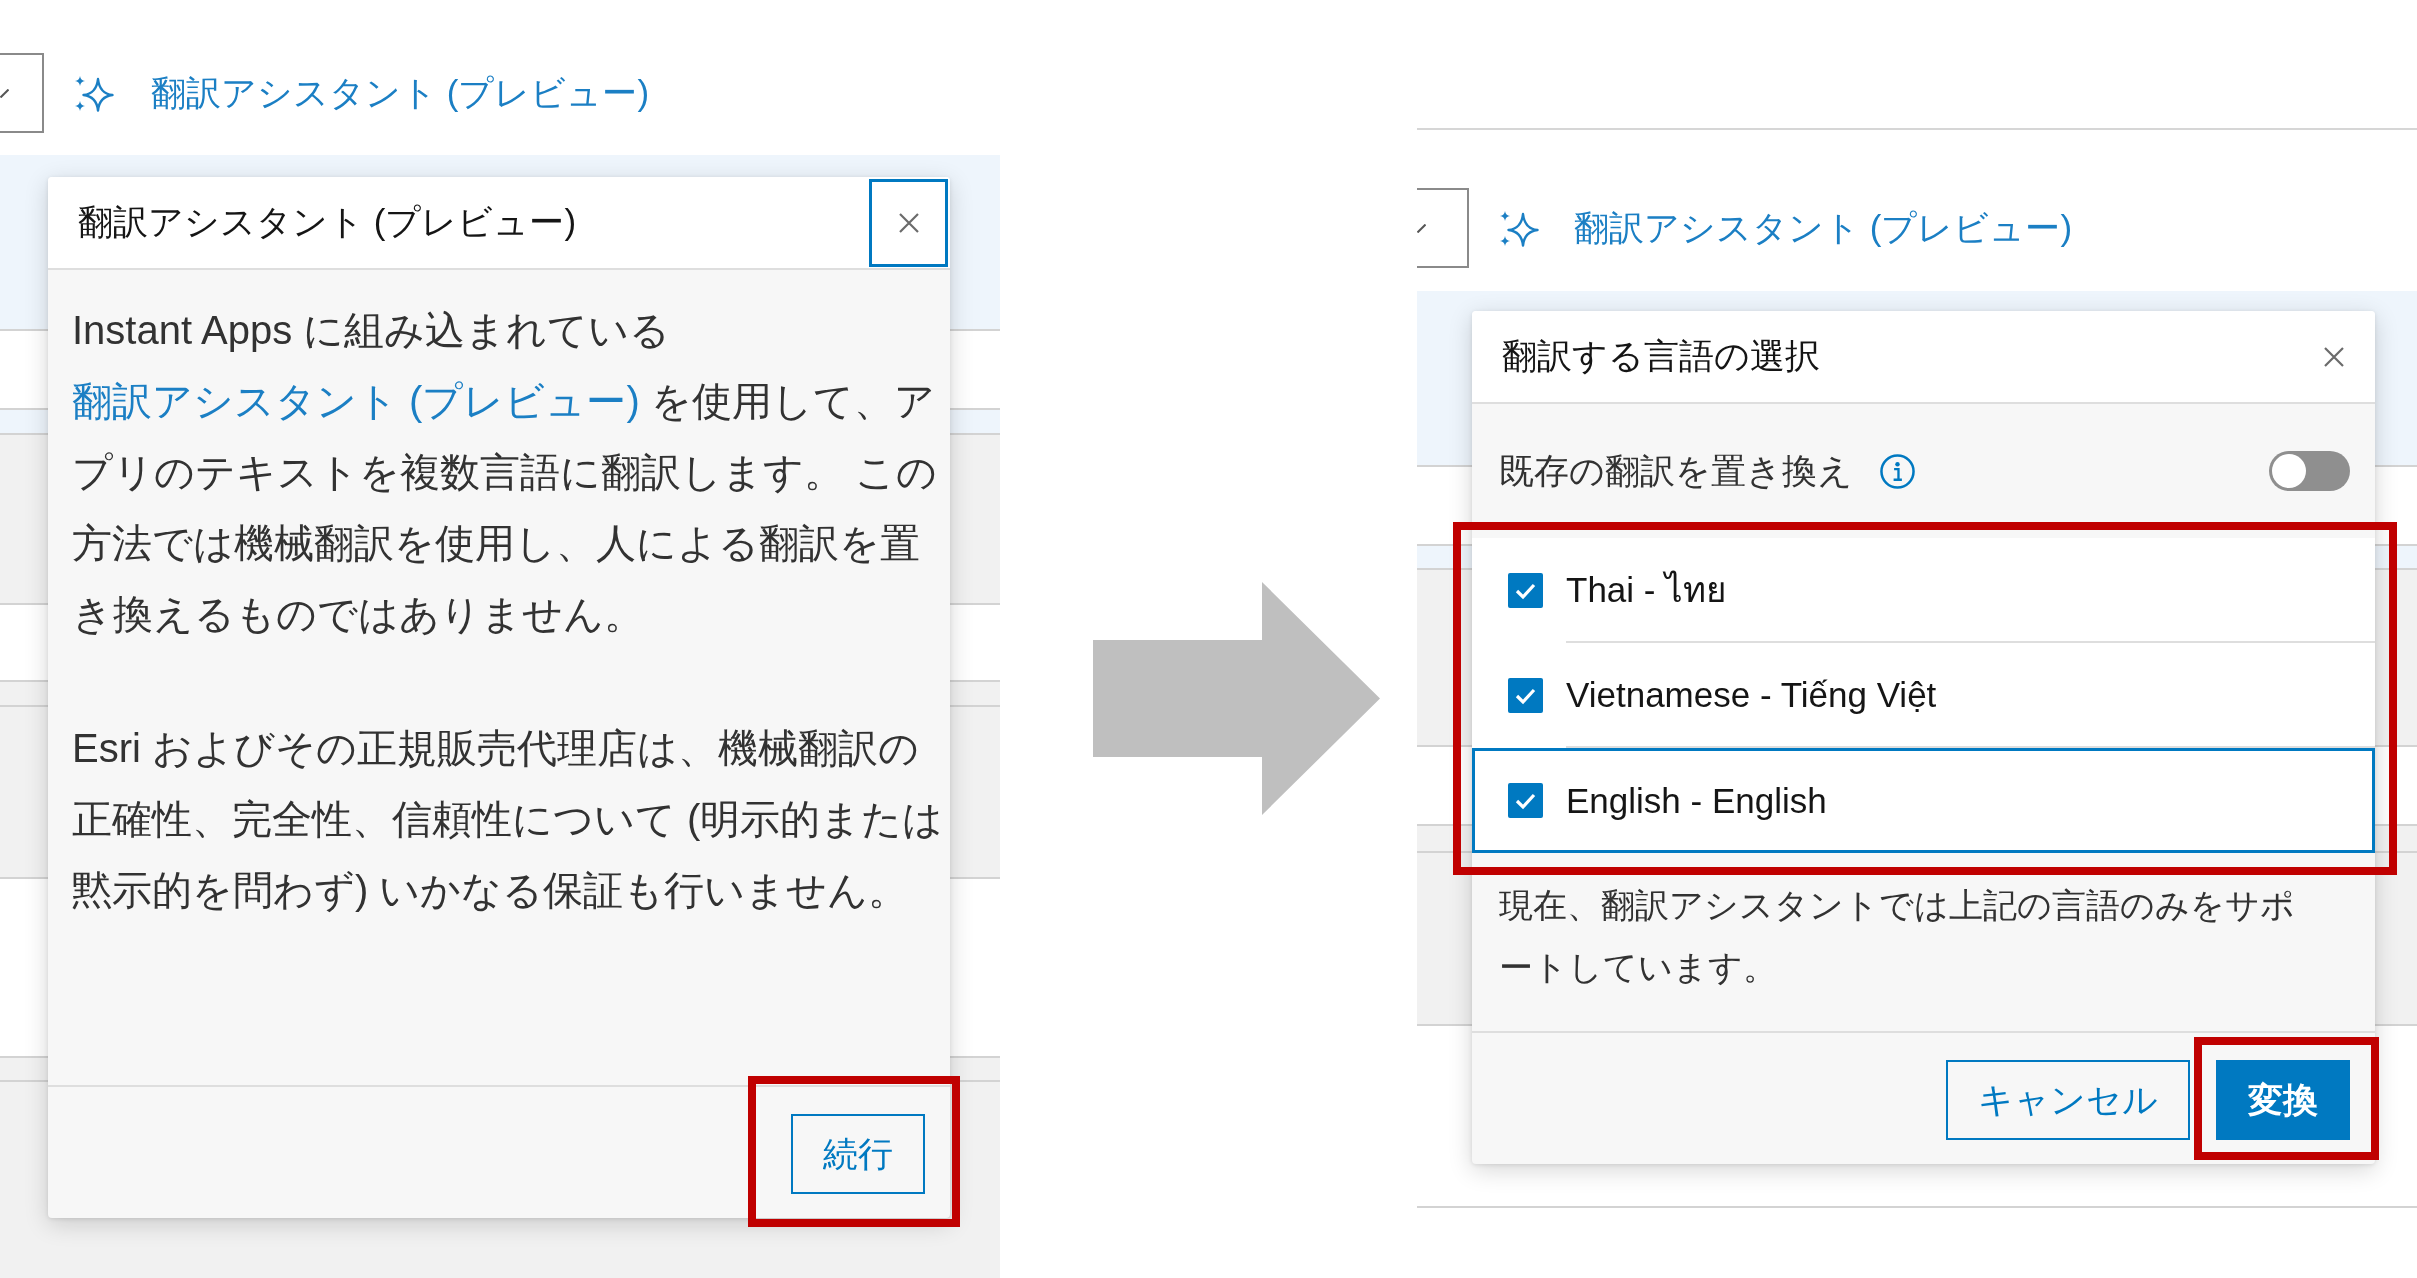 Image resolution: width=2417 pixels, height=1278 pixels. I want to click on right-arrow-icon, so click(1236, 698).